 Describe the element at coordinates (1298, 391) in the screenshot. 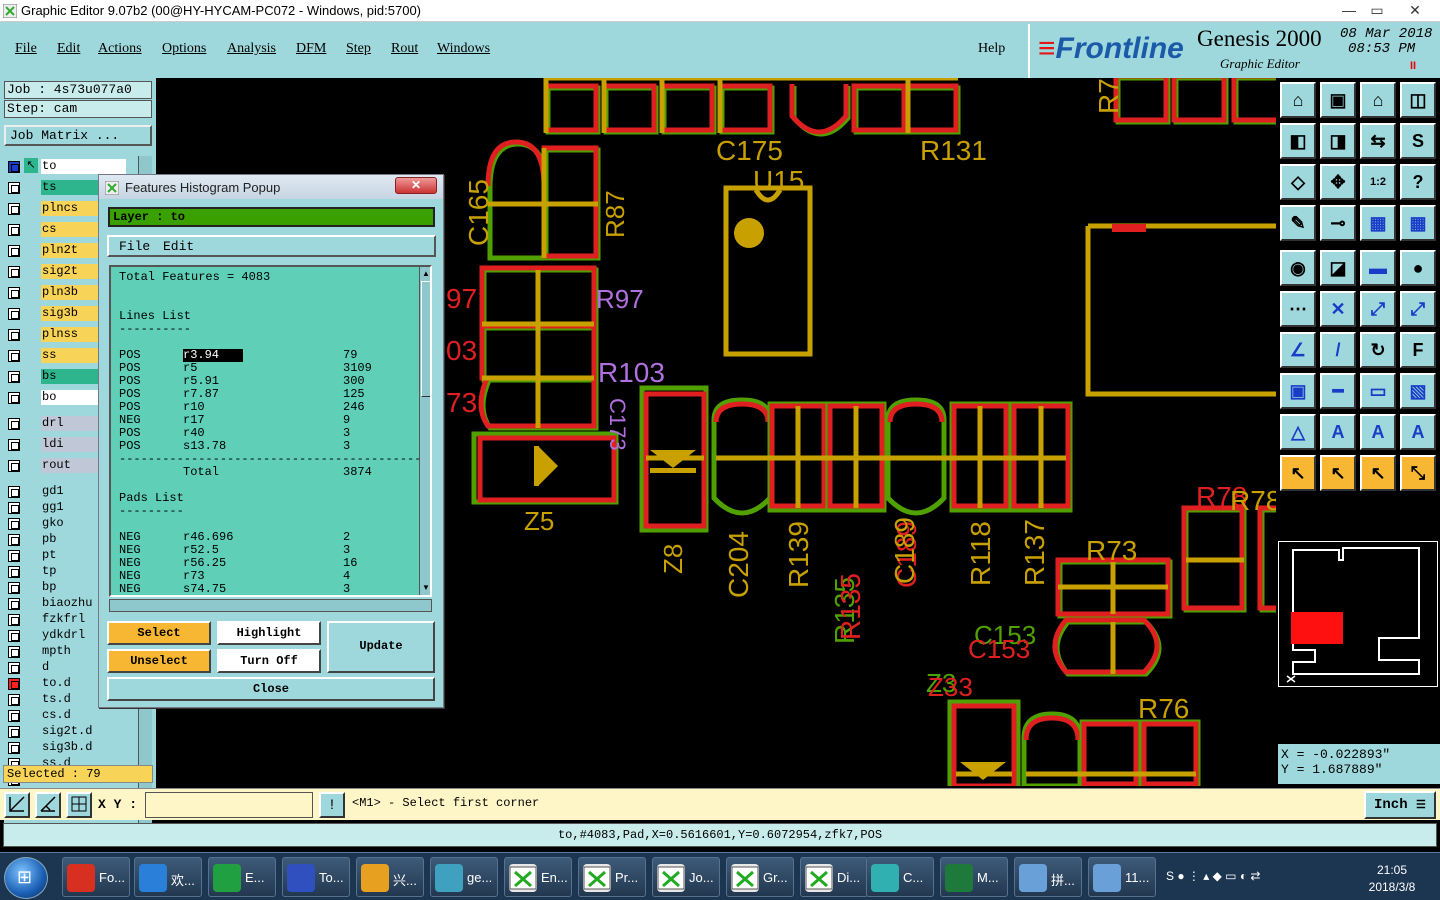

I see `copy-tool-button: ▣` at that location.